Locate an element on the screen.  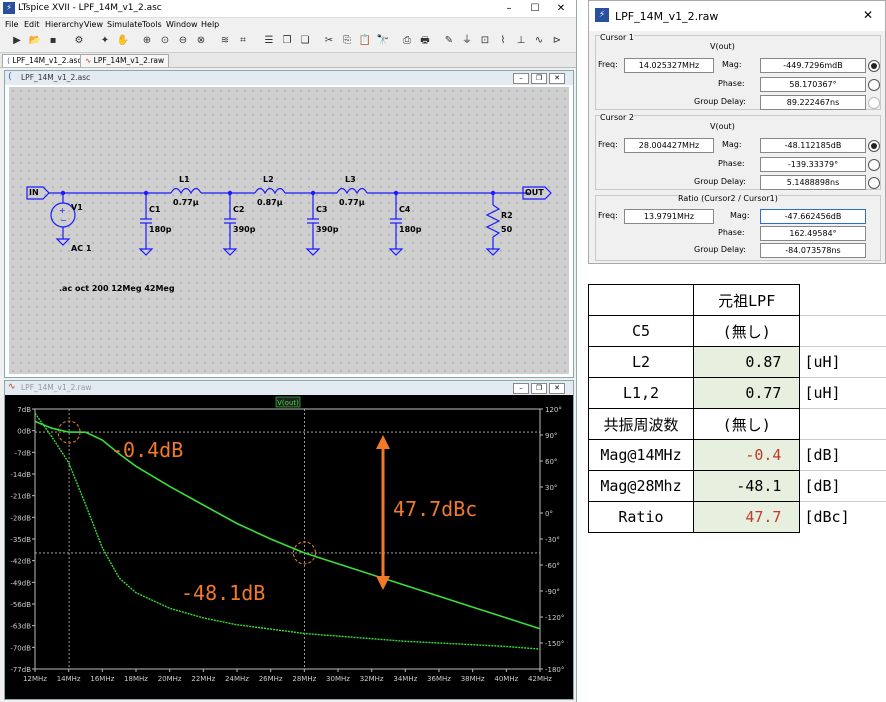
close-button: ✕ is located at coordinates (561, 8).